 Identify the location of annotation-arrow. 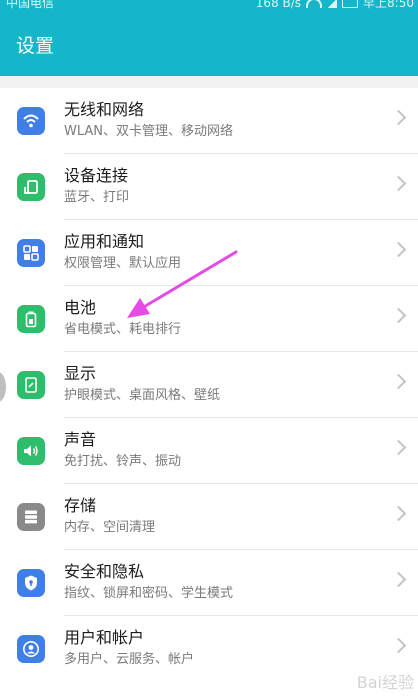
(182, 284).